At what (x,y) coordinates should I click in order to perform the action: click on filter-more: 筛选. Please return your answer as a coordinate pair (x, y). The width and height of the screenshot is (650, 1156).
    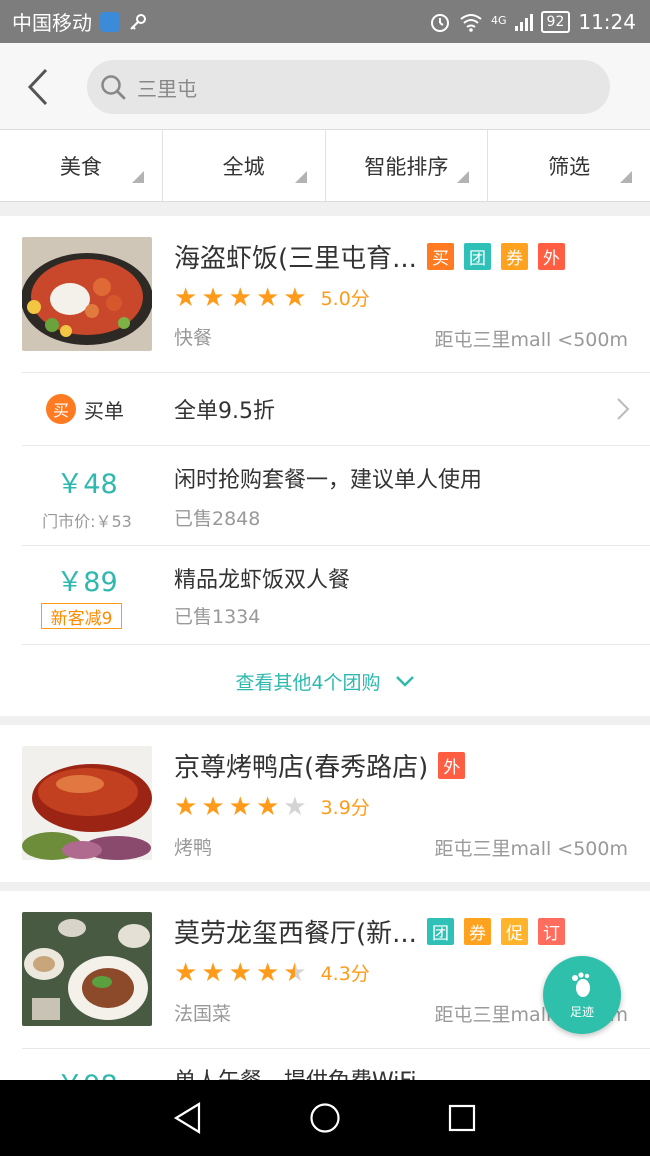
    Looking at the image, I should click on (569, 165).